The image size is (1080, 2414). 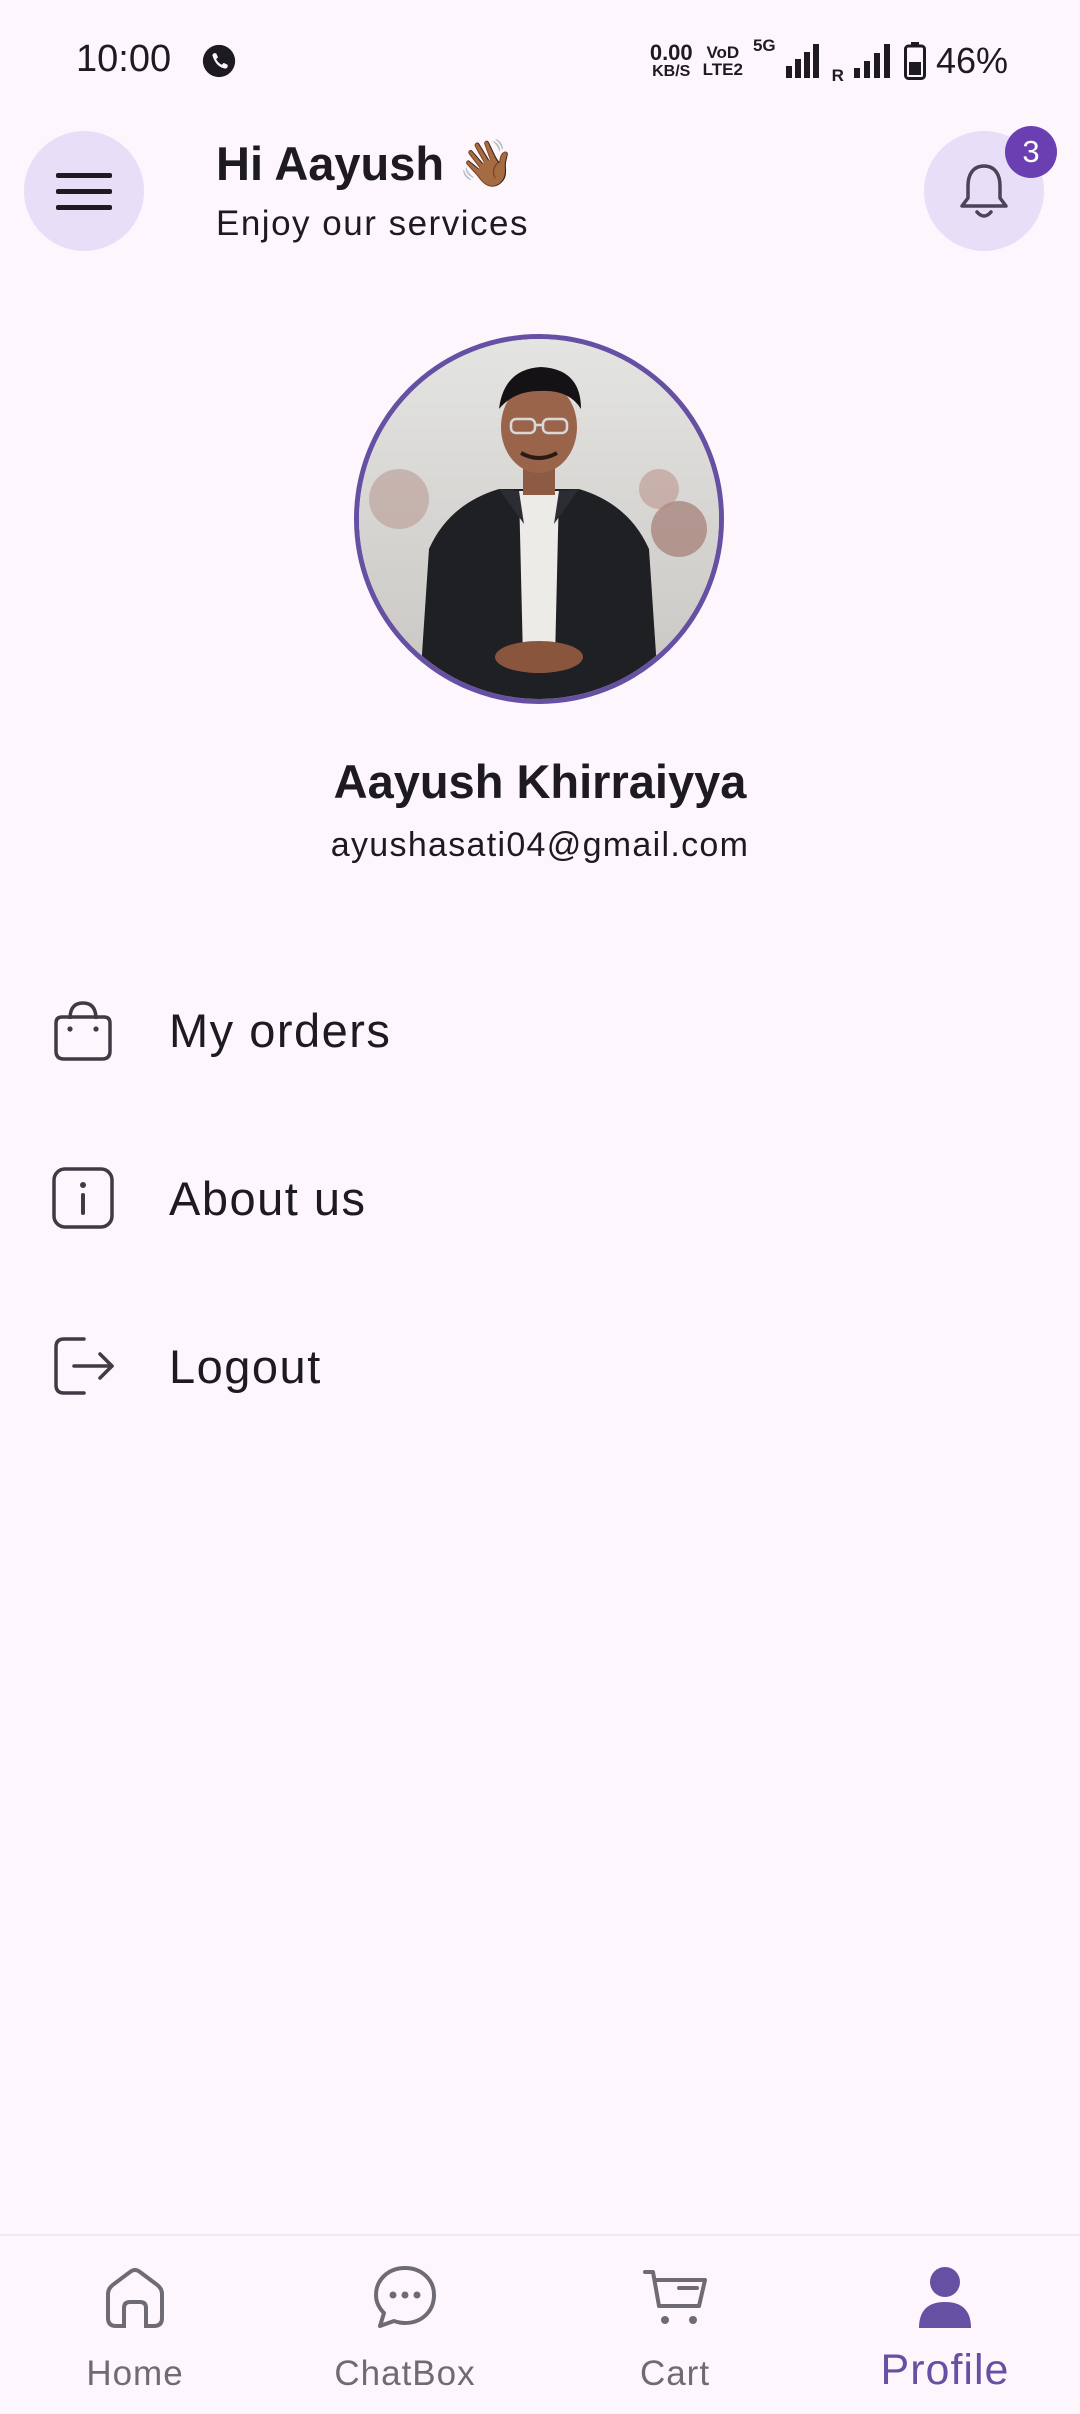 What do you see at coordinates (837, 75) in the screenshot?
I see `roaming-indicator: R` at bounding box center [837, 75].